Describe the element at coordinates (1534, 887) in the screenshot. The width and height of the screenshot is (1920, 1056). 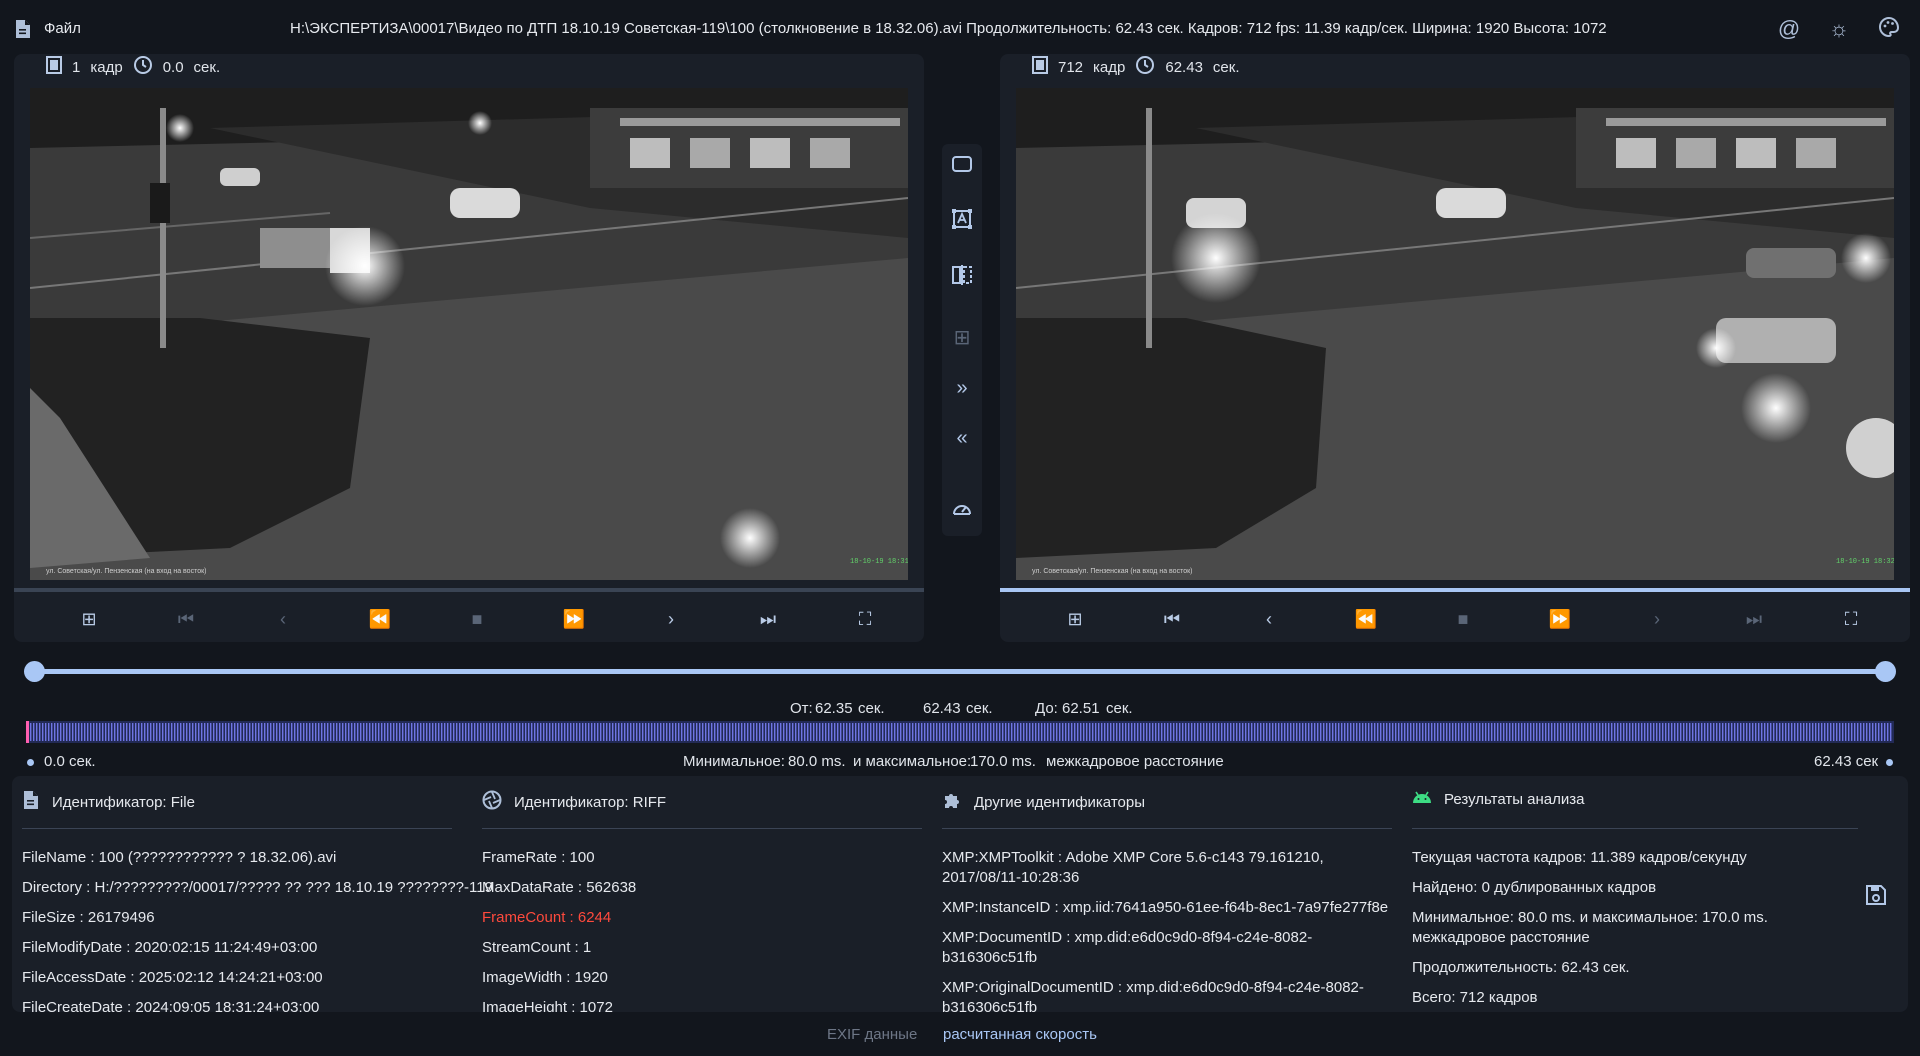
I see `analysis-row: Найдено: 0 дублированных кадров` at that location.